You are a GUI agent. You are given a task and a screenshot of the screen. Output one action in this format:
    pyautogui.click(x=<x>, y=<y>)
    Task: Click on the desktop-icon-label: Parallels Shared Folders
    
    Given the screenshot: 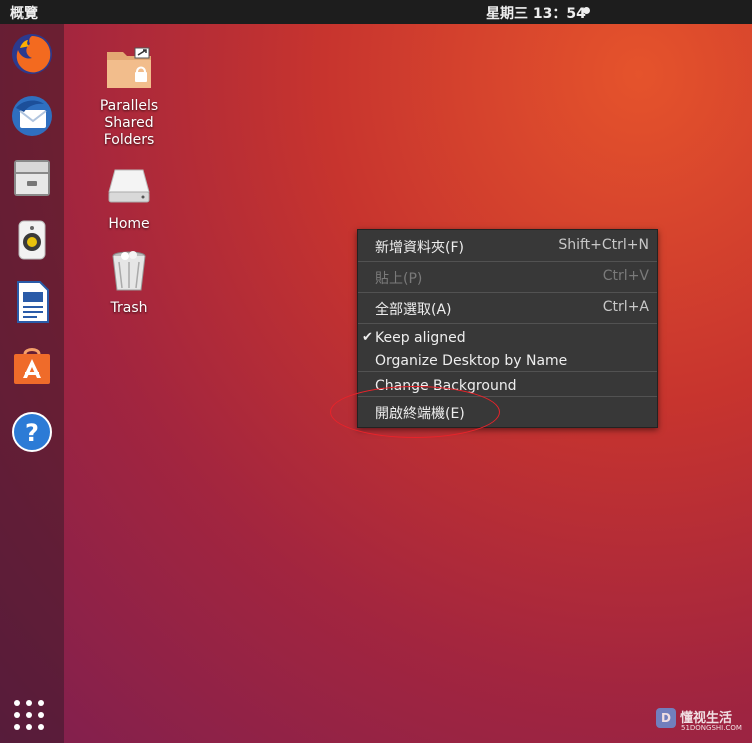 What is the action you would take?
    pyautogui.click(x=129, y=123)
    